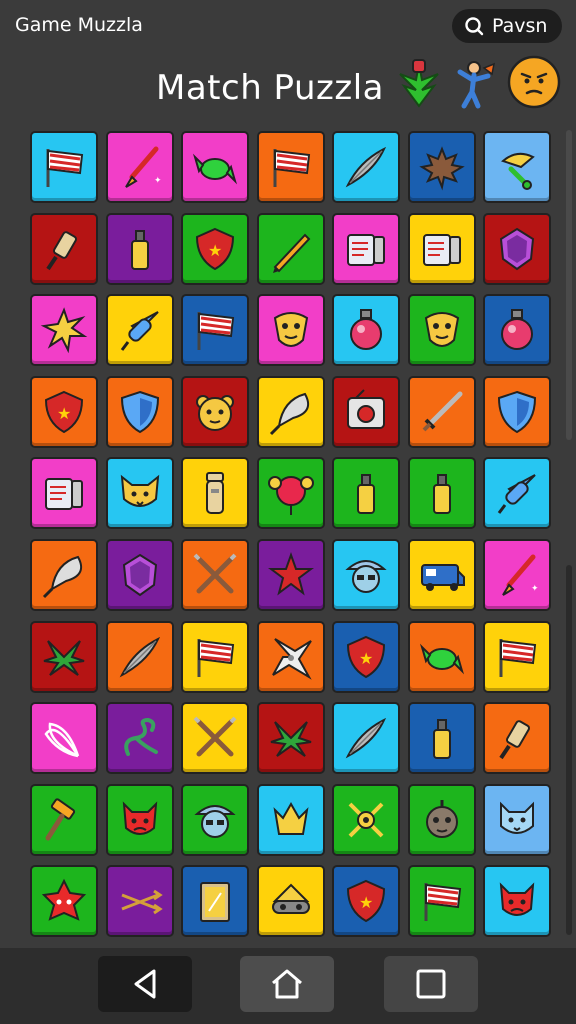  What do you see at coordinates (215, 493) in the screenshot?
I see `tile-r5-c3` at bounding box center [215, 493].